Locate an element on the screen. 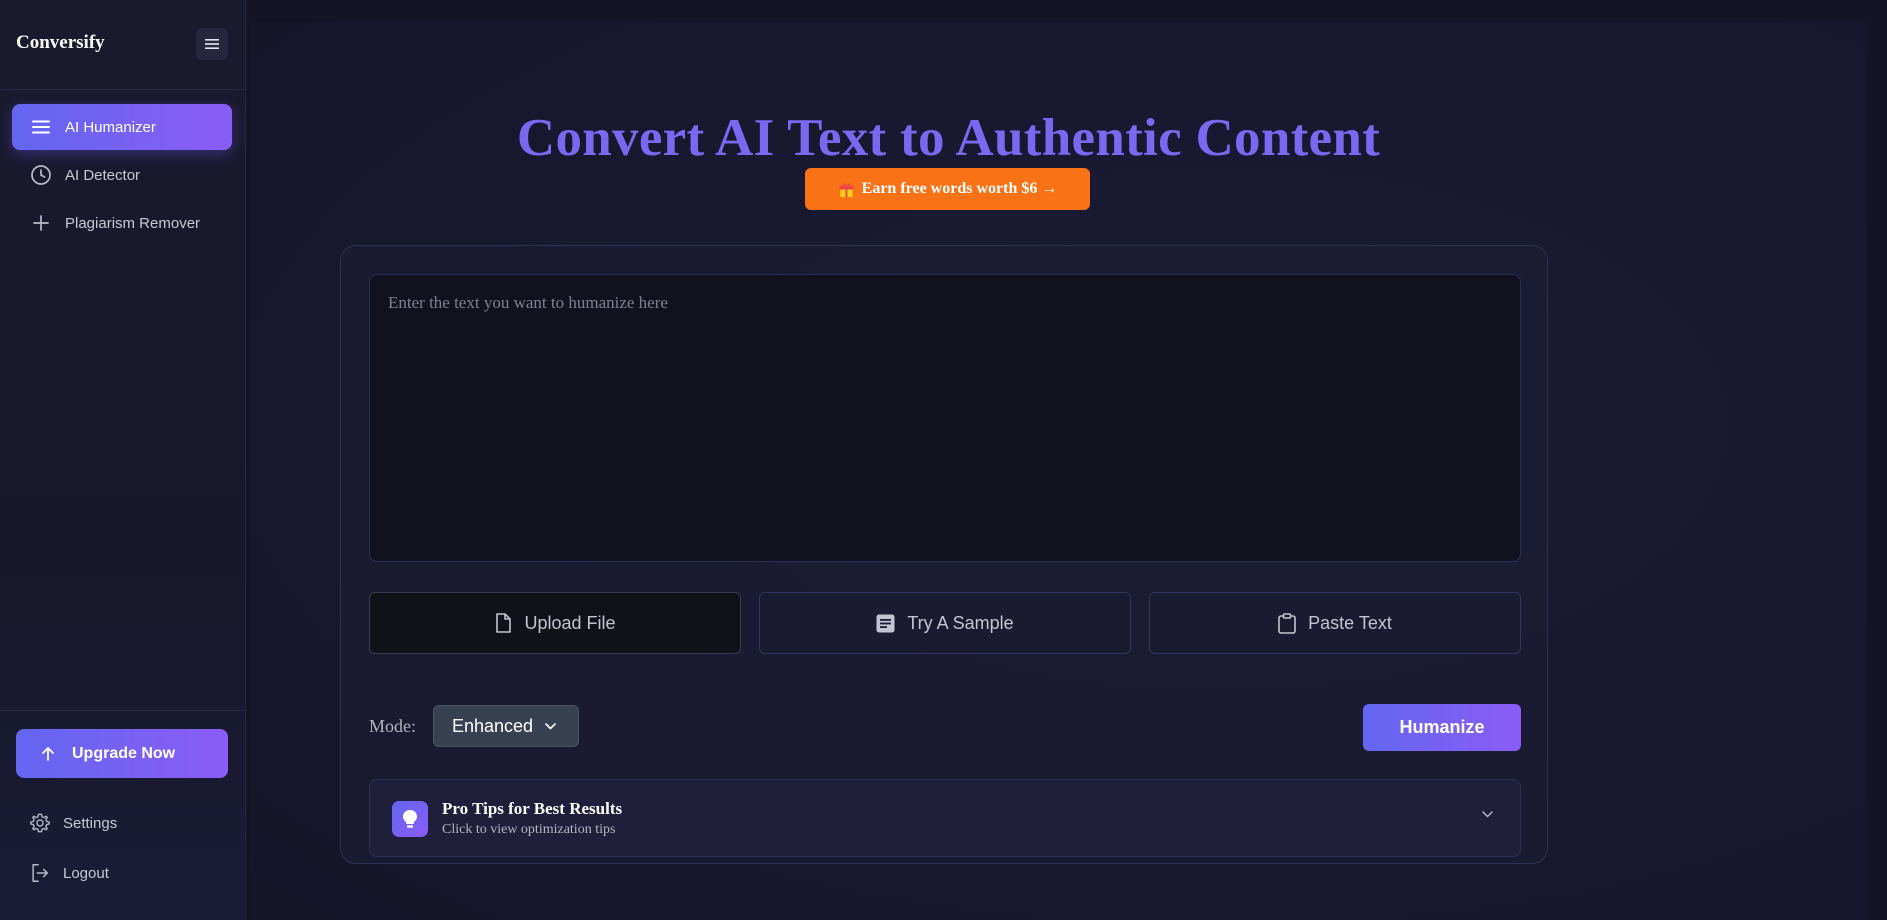 The image size is (1887, 920). sidebar-item-label: AI Detector is located at coordinates (103, 175).